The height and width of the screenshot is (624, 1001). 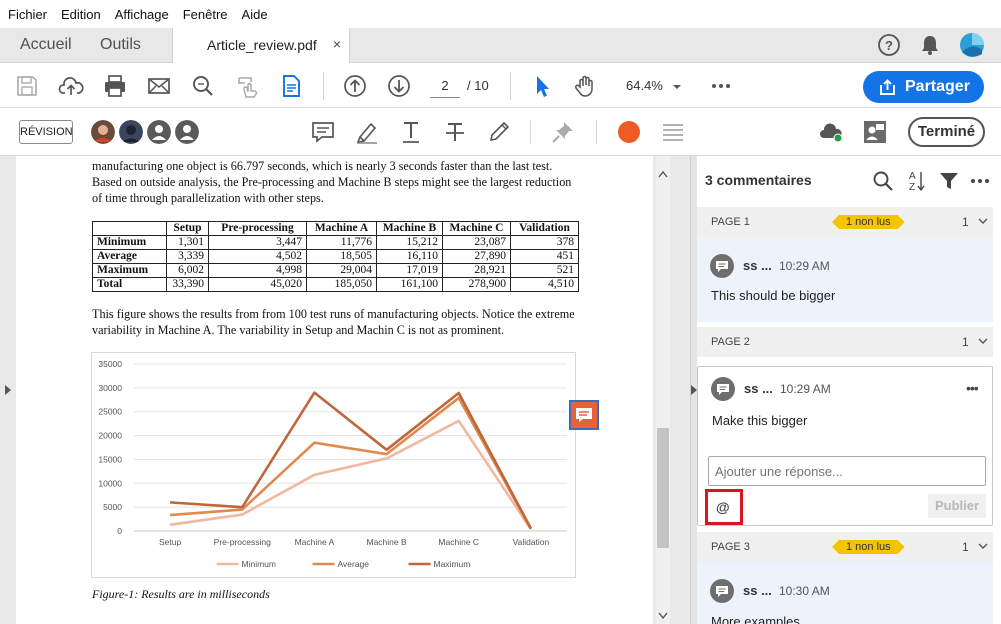 What do you see at coordinates (875, 132) in the screenshot?
I see `share-review-icon` at bounding box center [875, 132].